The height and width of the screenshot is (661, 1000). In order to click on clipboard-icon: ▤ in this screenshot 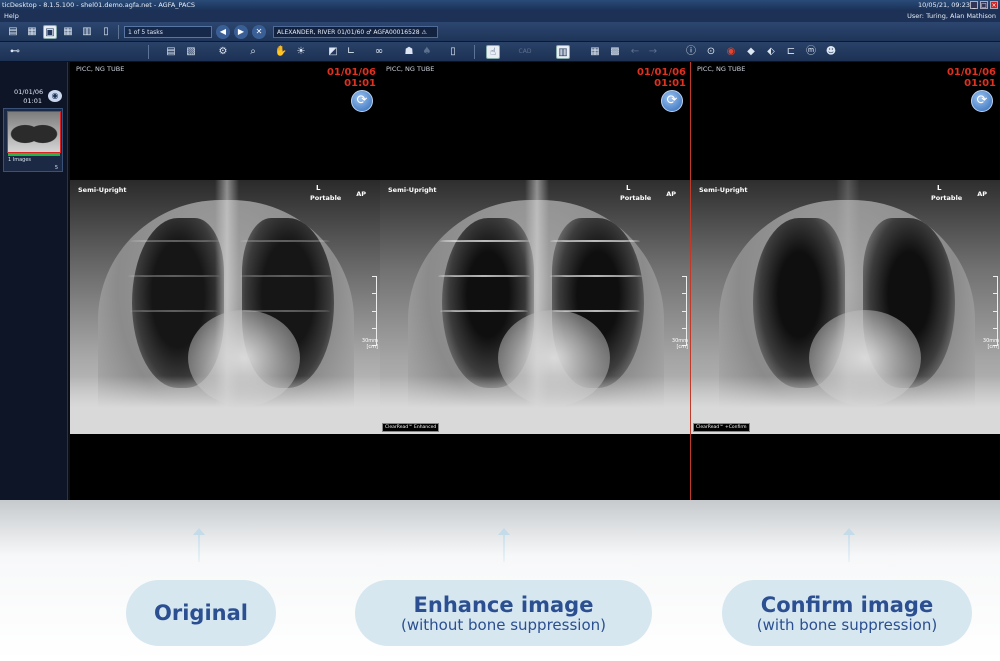, I will do `click(13, 32)`.